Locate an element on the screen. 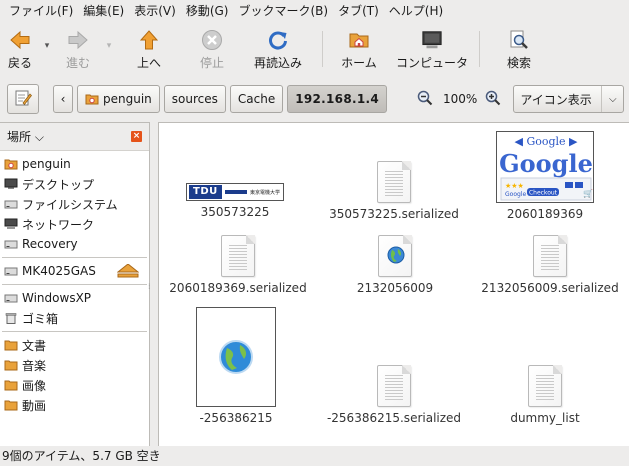  edit-icon is located at coordinates (23, 99).